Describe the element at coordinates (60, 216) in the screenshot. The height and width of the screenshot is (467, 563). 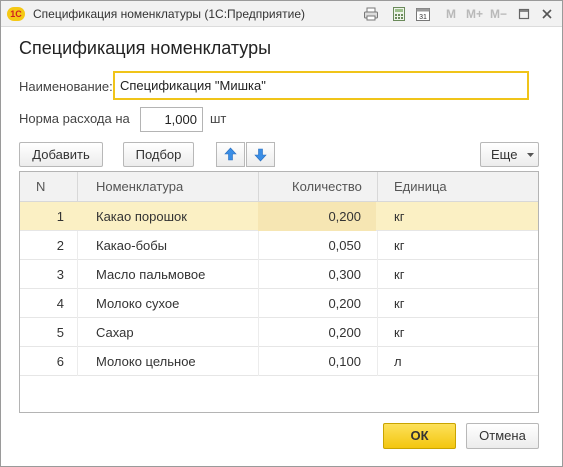
I see `row-number: 1` at that location.